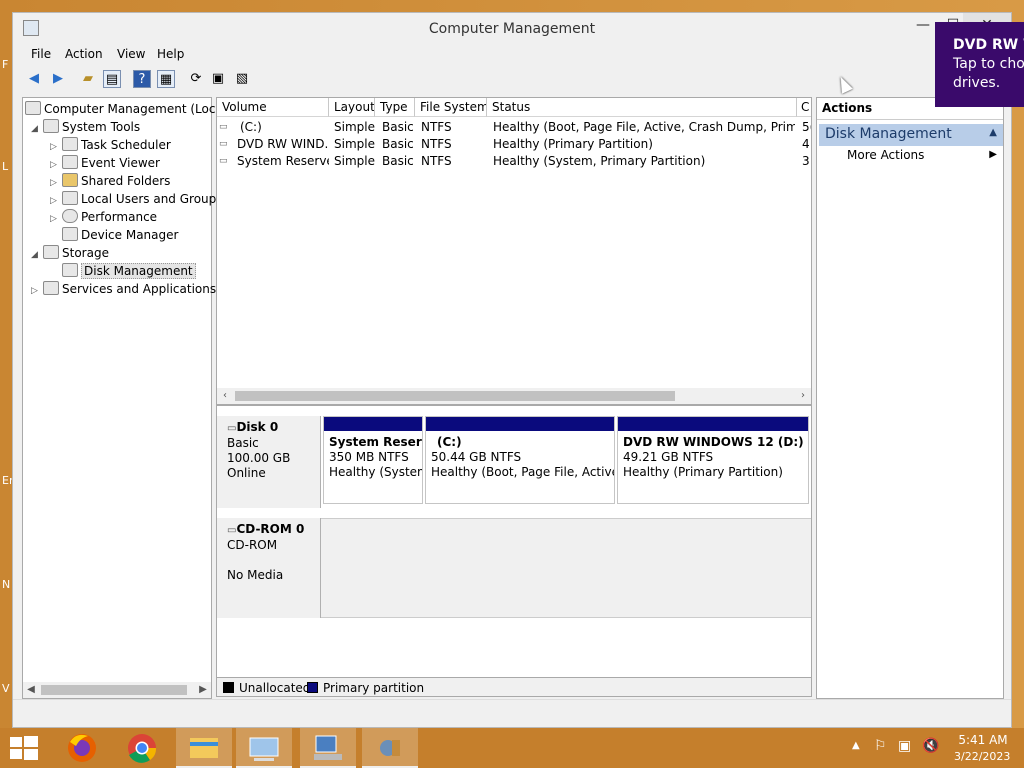  Describe the element at coordinates (34, 79) in the screenshot. I see `back-arrow-icon: ◀` at that location.